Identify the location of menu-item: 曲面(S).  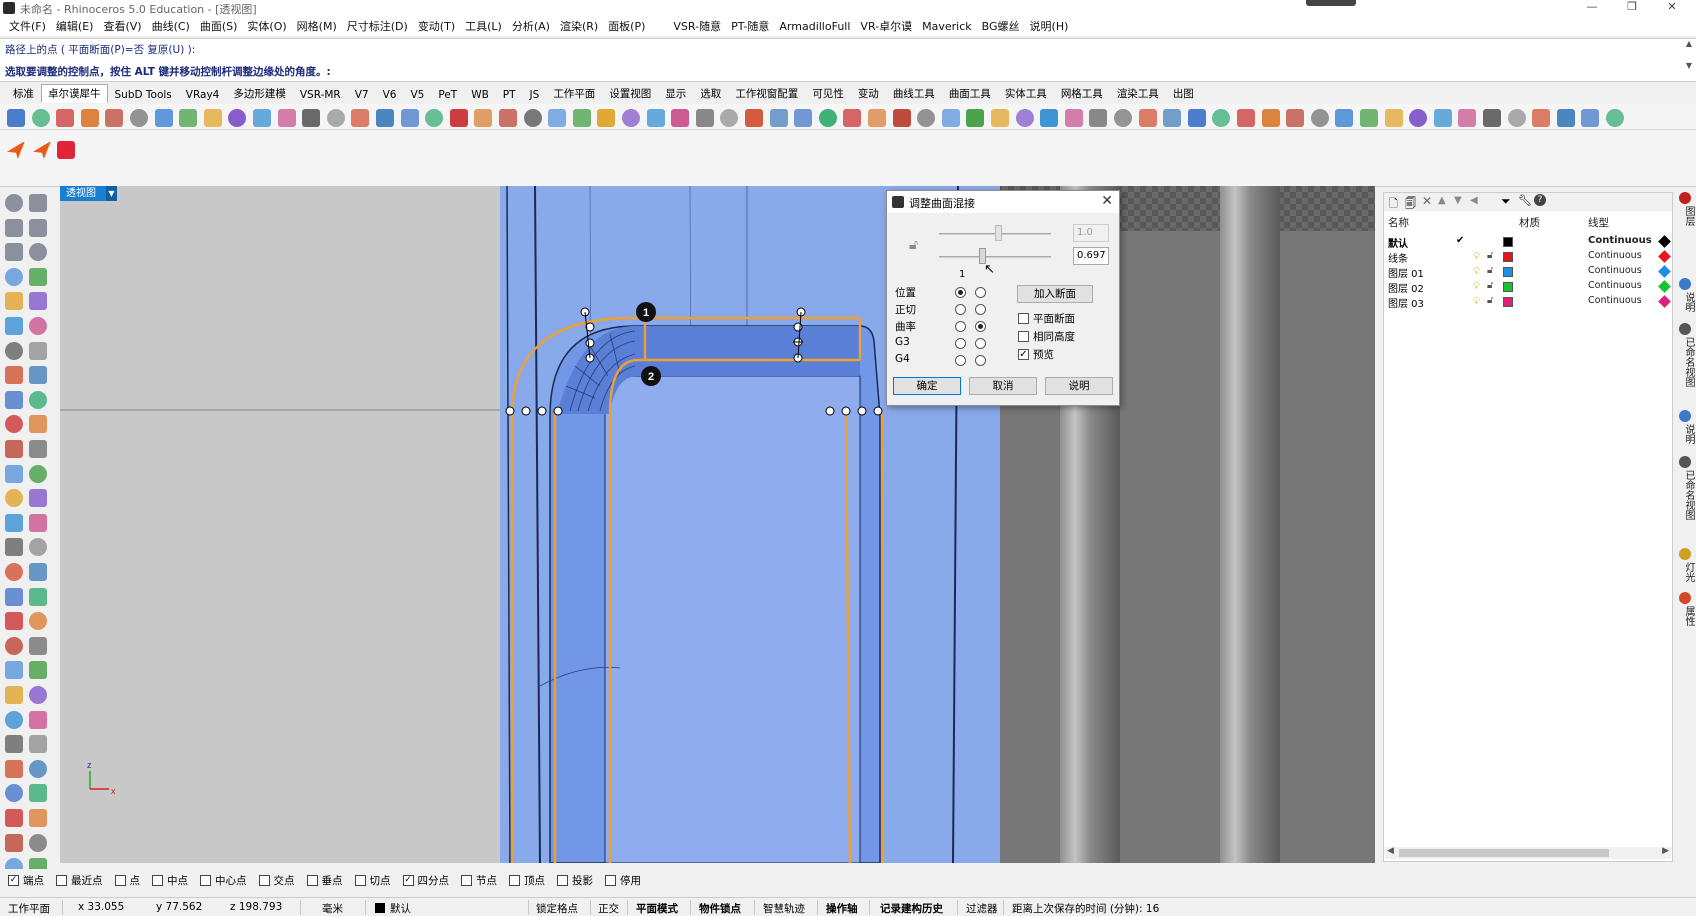
(219, 26).